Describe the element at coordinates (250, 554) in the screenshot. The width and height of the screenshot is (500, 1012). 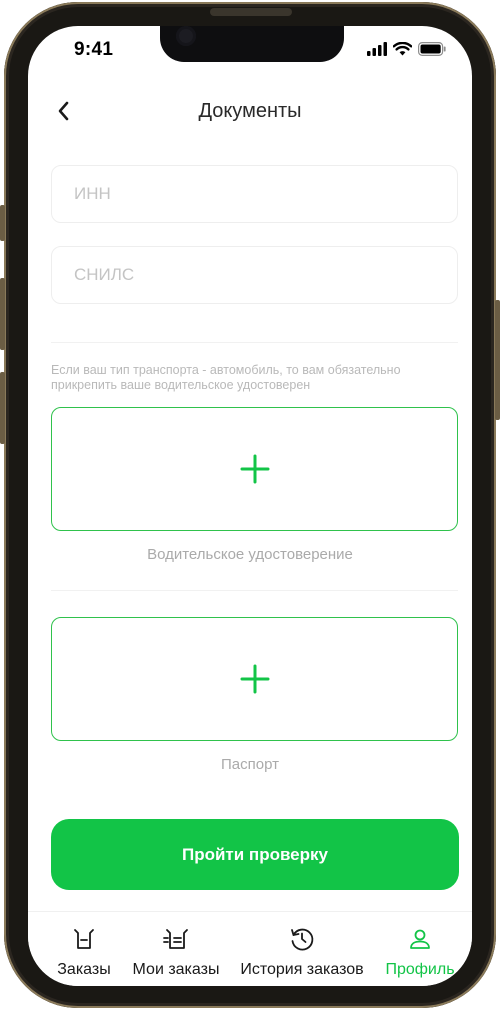
I see `driver-license-label: Водительское удостоверение` at that location.